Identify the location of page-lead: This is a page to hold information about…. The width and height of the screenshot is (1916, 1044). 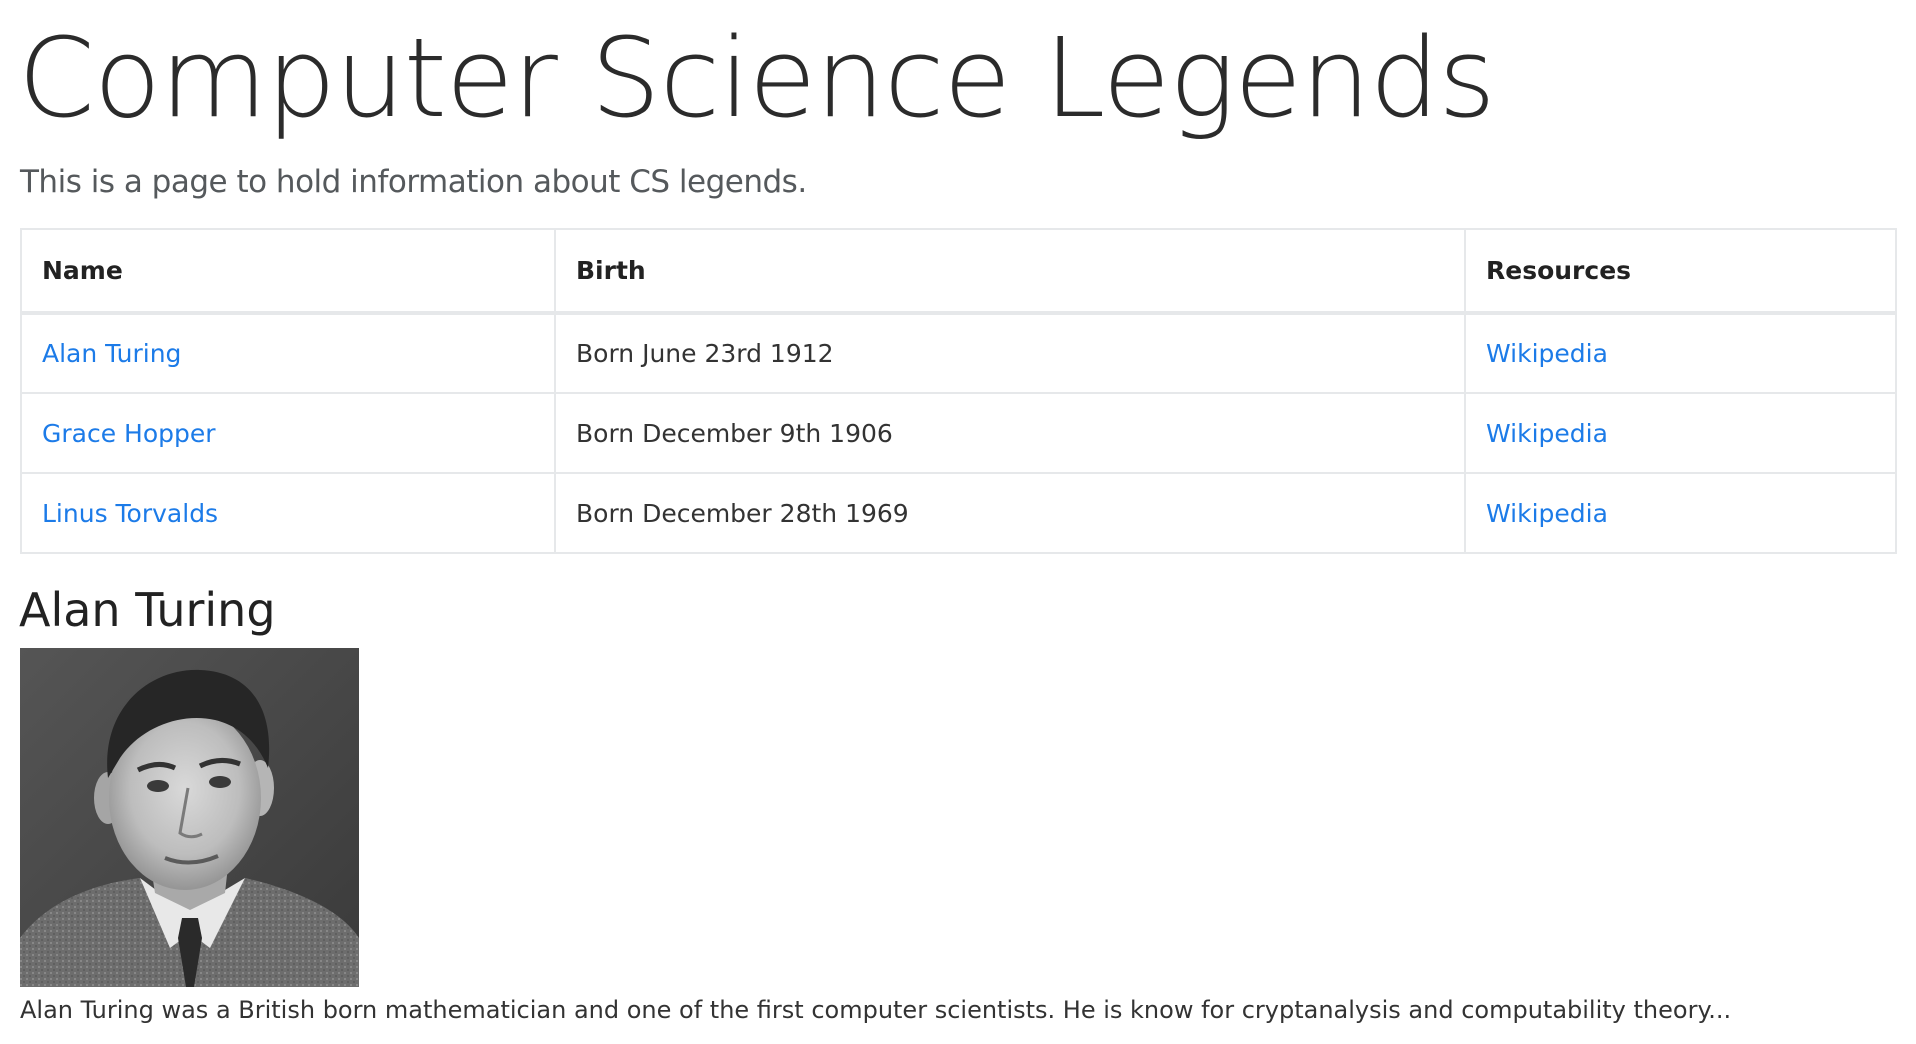
(413, 182).